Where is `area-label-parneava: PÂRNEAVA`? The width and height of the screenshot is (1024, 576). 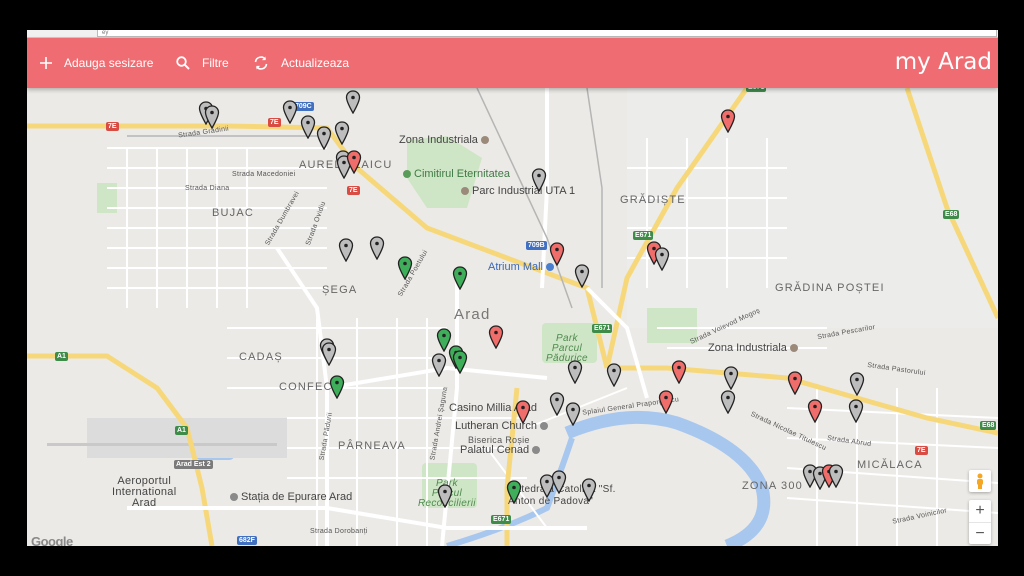
area-label-parneava: PÂRNEAVA is located at coordinates (372, 446).